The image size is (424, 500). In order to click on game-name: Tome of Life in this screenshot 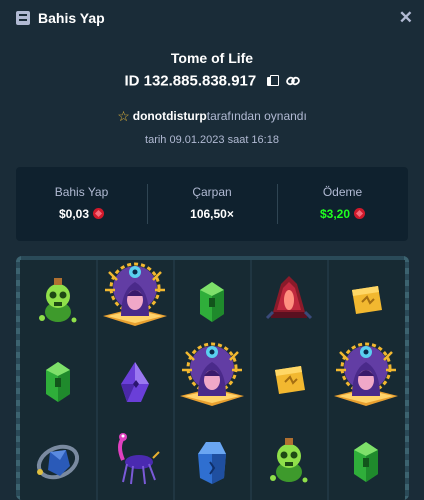, I will do `click(212, 58)`.